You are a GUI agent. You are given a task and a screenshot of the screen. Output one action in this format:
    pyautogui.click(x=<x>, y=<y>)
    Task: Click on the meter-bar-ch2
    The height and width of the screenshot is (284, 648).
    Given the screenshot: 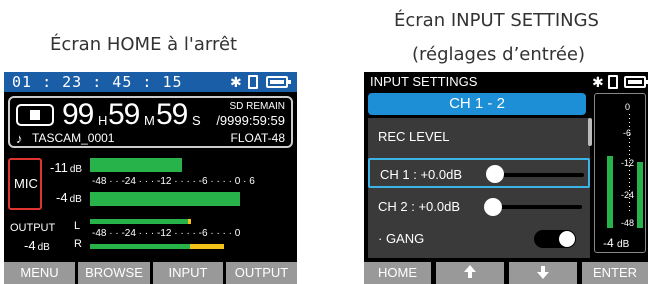 What is the action you would take?
    pyautogui.click(x=640, y=195)
    